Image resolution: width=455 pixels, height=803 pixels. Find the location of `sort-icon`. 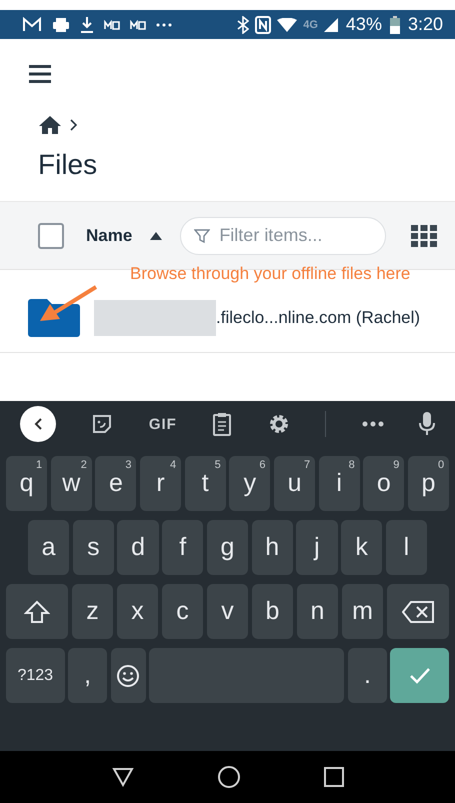

sort-icon is located at coordinates (156, 236).